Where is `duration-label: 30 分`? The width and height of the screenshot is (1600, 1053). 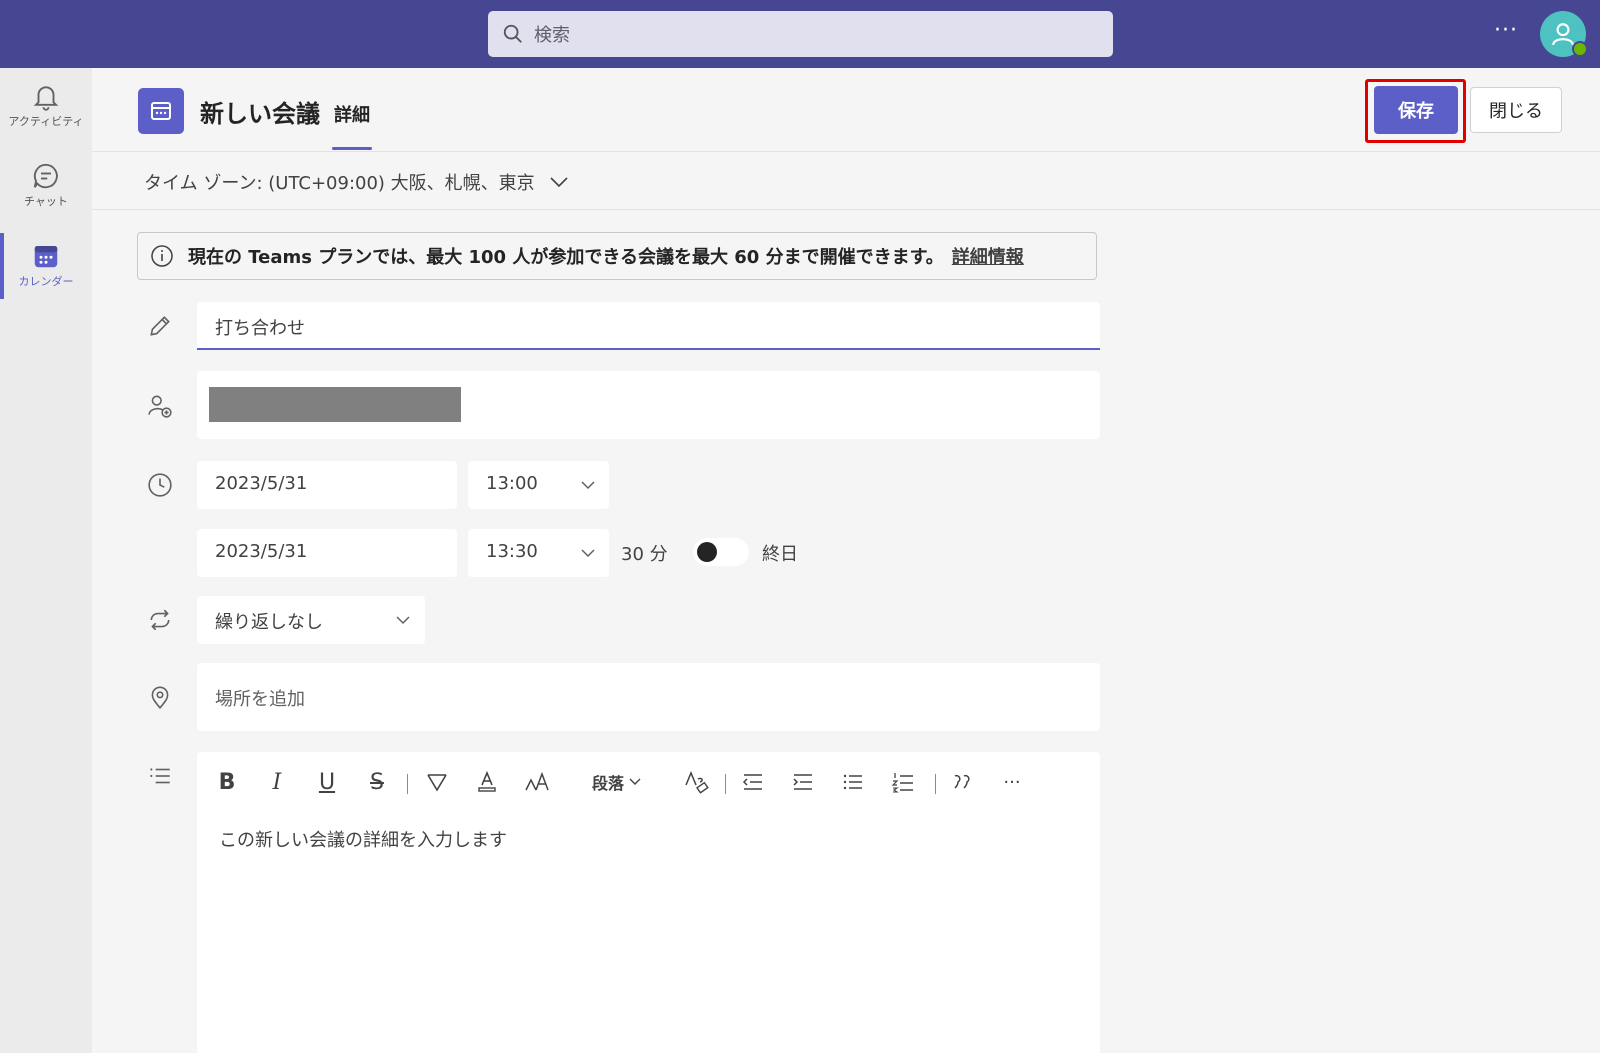
duration-label: 30 分 is located at coordinates (644, 554).